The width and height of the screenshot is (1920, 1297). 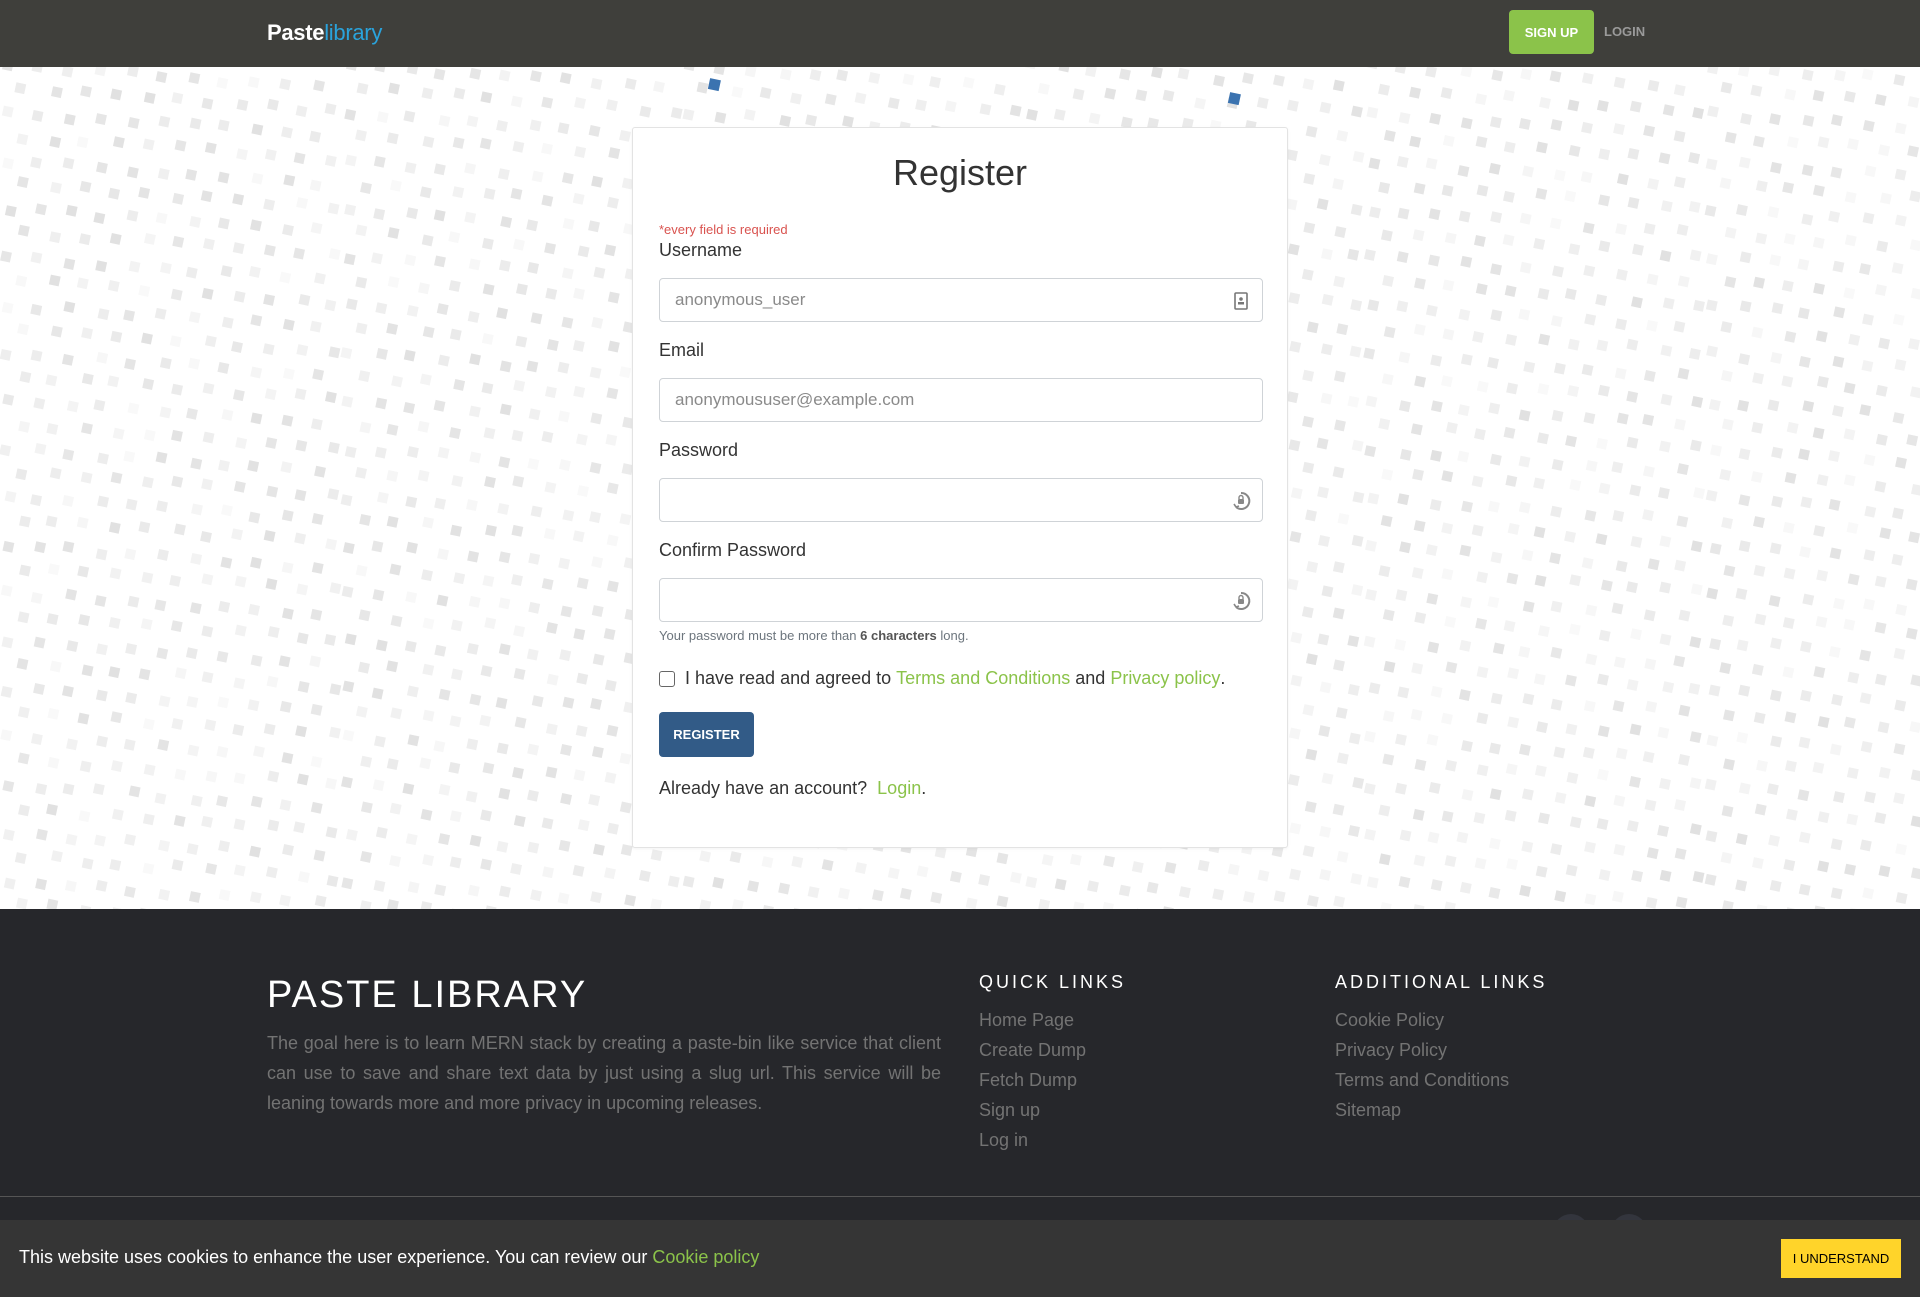 I want to click on hint-suffix: long., so click(x=952, y=635).